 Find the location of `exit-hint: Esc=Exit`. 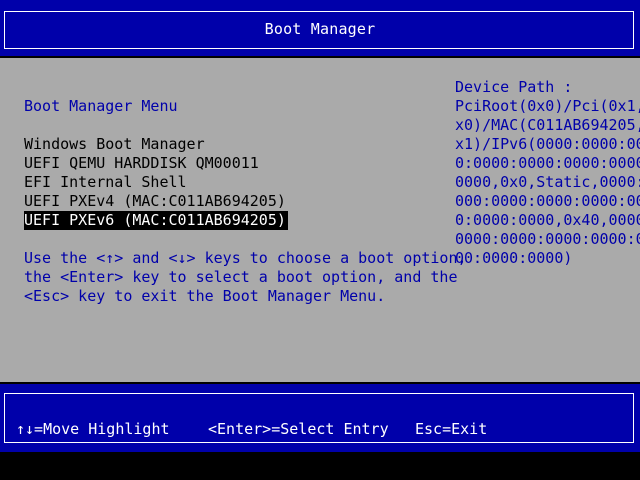

exit-hint: Esc=Exit is located at coordinates (451, 429).